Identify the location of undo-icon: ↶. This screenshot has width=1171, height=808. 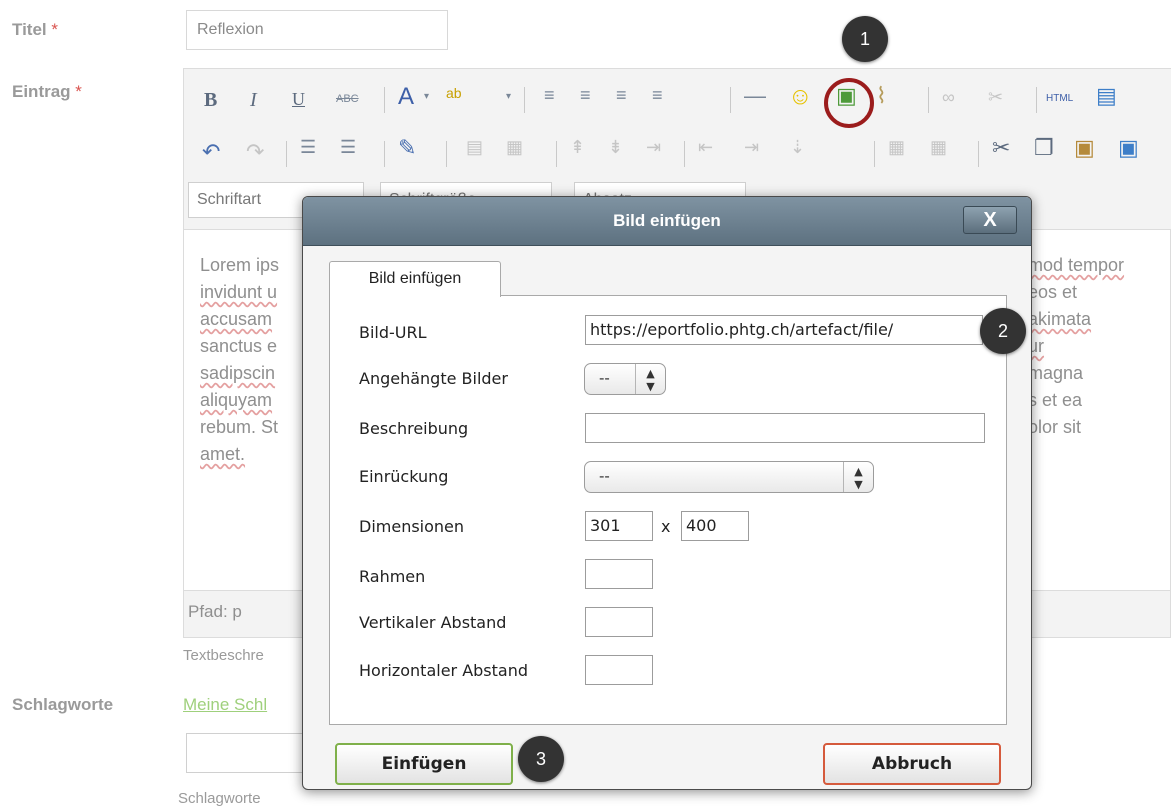
(211, 152).